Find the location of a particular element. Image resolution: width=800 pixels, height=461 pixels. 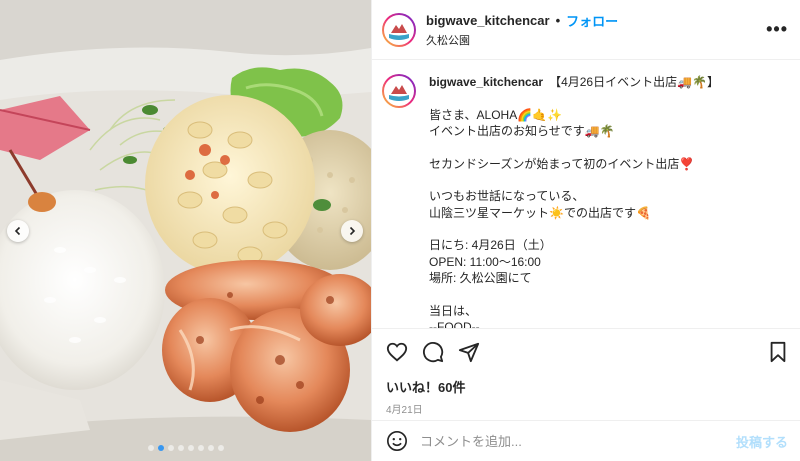

action-bar: いいね！60件 4月21日 is located at coordinates (586, 372).